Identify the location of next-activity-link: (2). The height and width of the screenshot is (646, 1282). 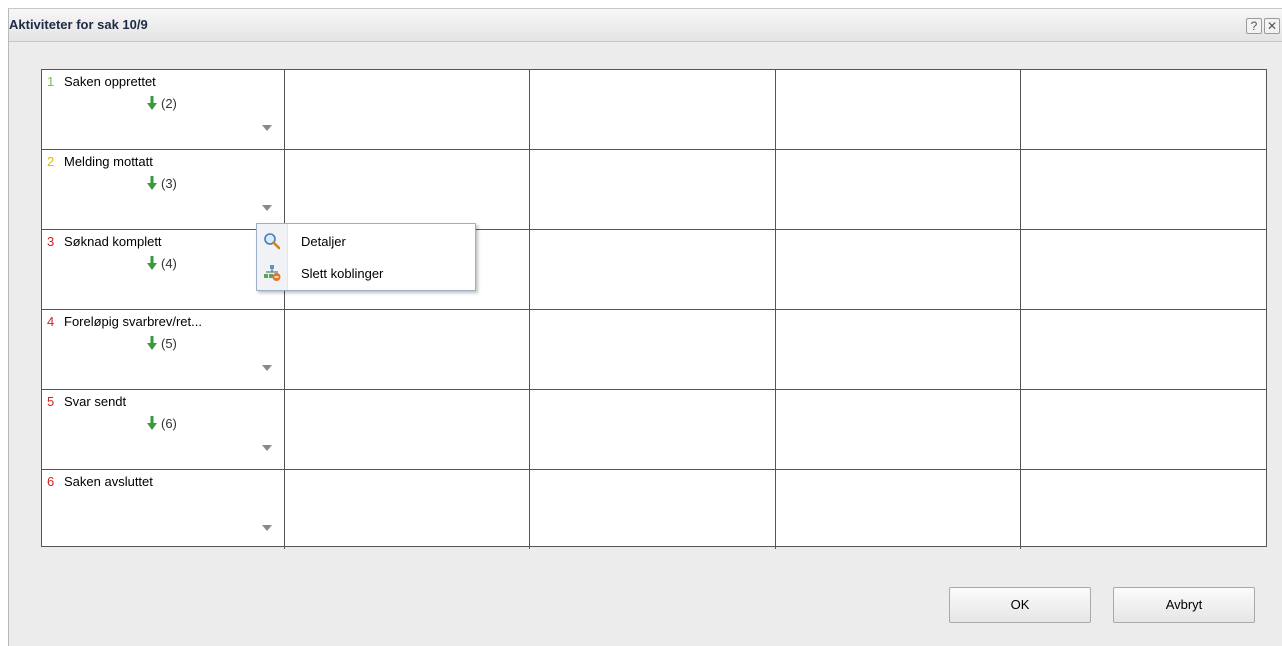
(162, 103).